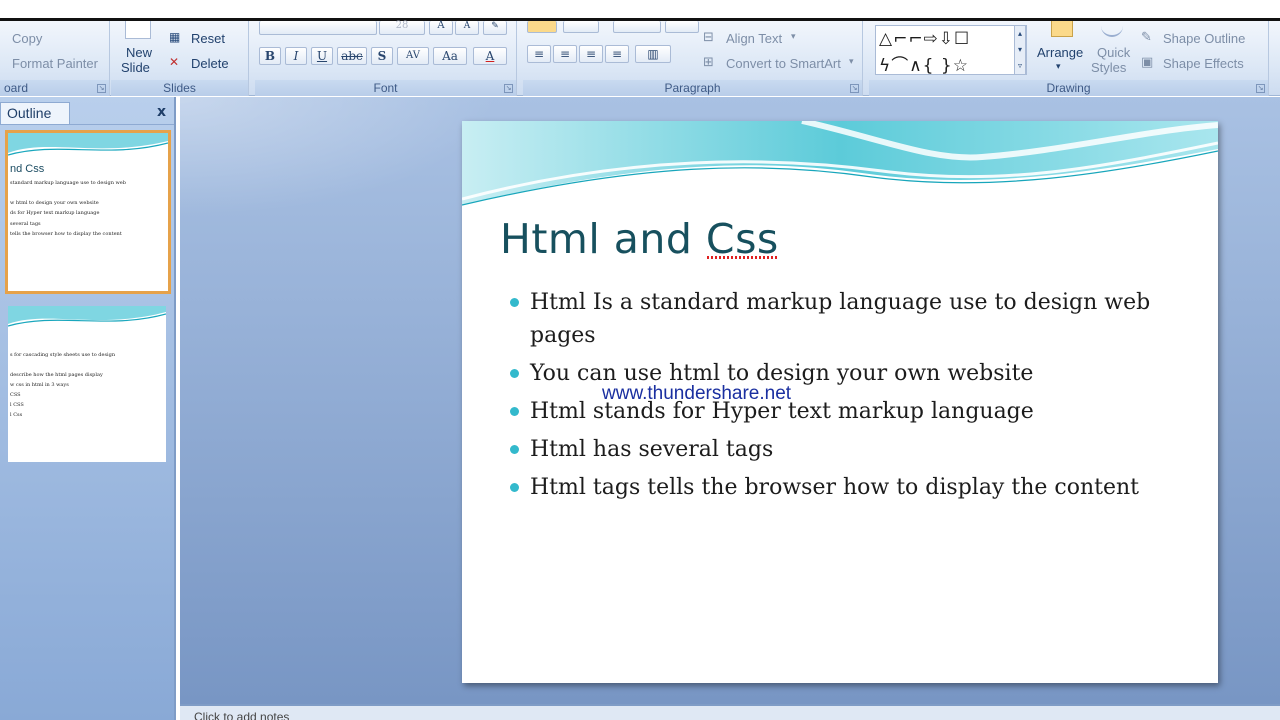 The image size is (1280, 720). What do you see at coordinates (88, 144) in the screenshot?
I see `thumb1-wave-graphic` at bounding box center [88, 144].